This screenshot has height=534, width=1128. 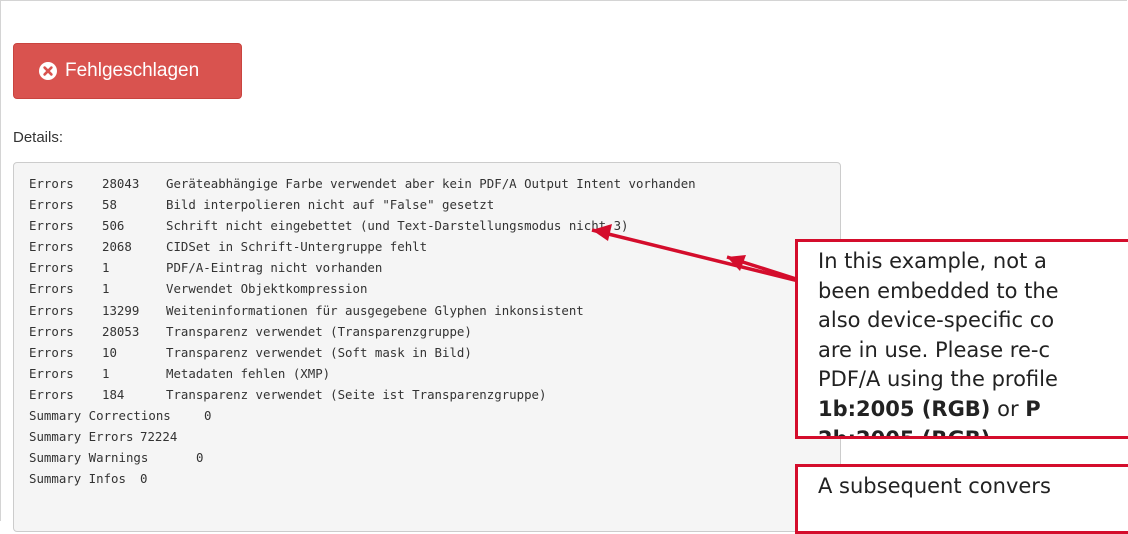 I want to click on log-summary-row: Summary Errors 72224, so click(x=434, y=436).